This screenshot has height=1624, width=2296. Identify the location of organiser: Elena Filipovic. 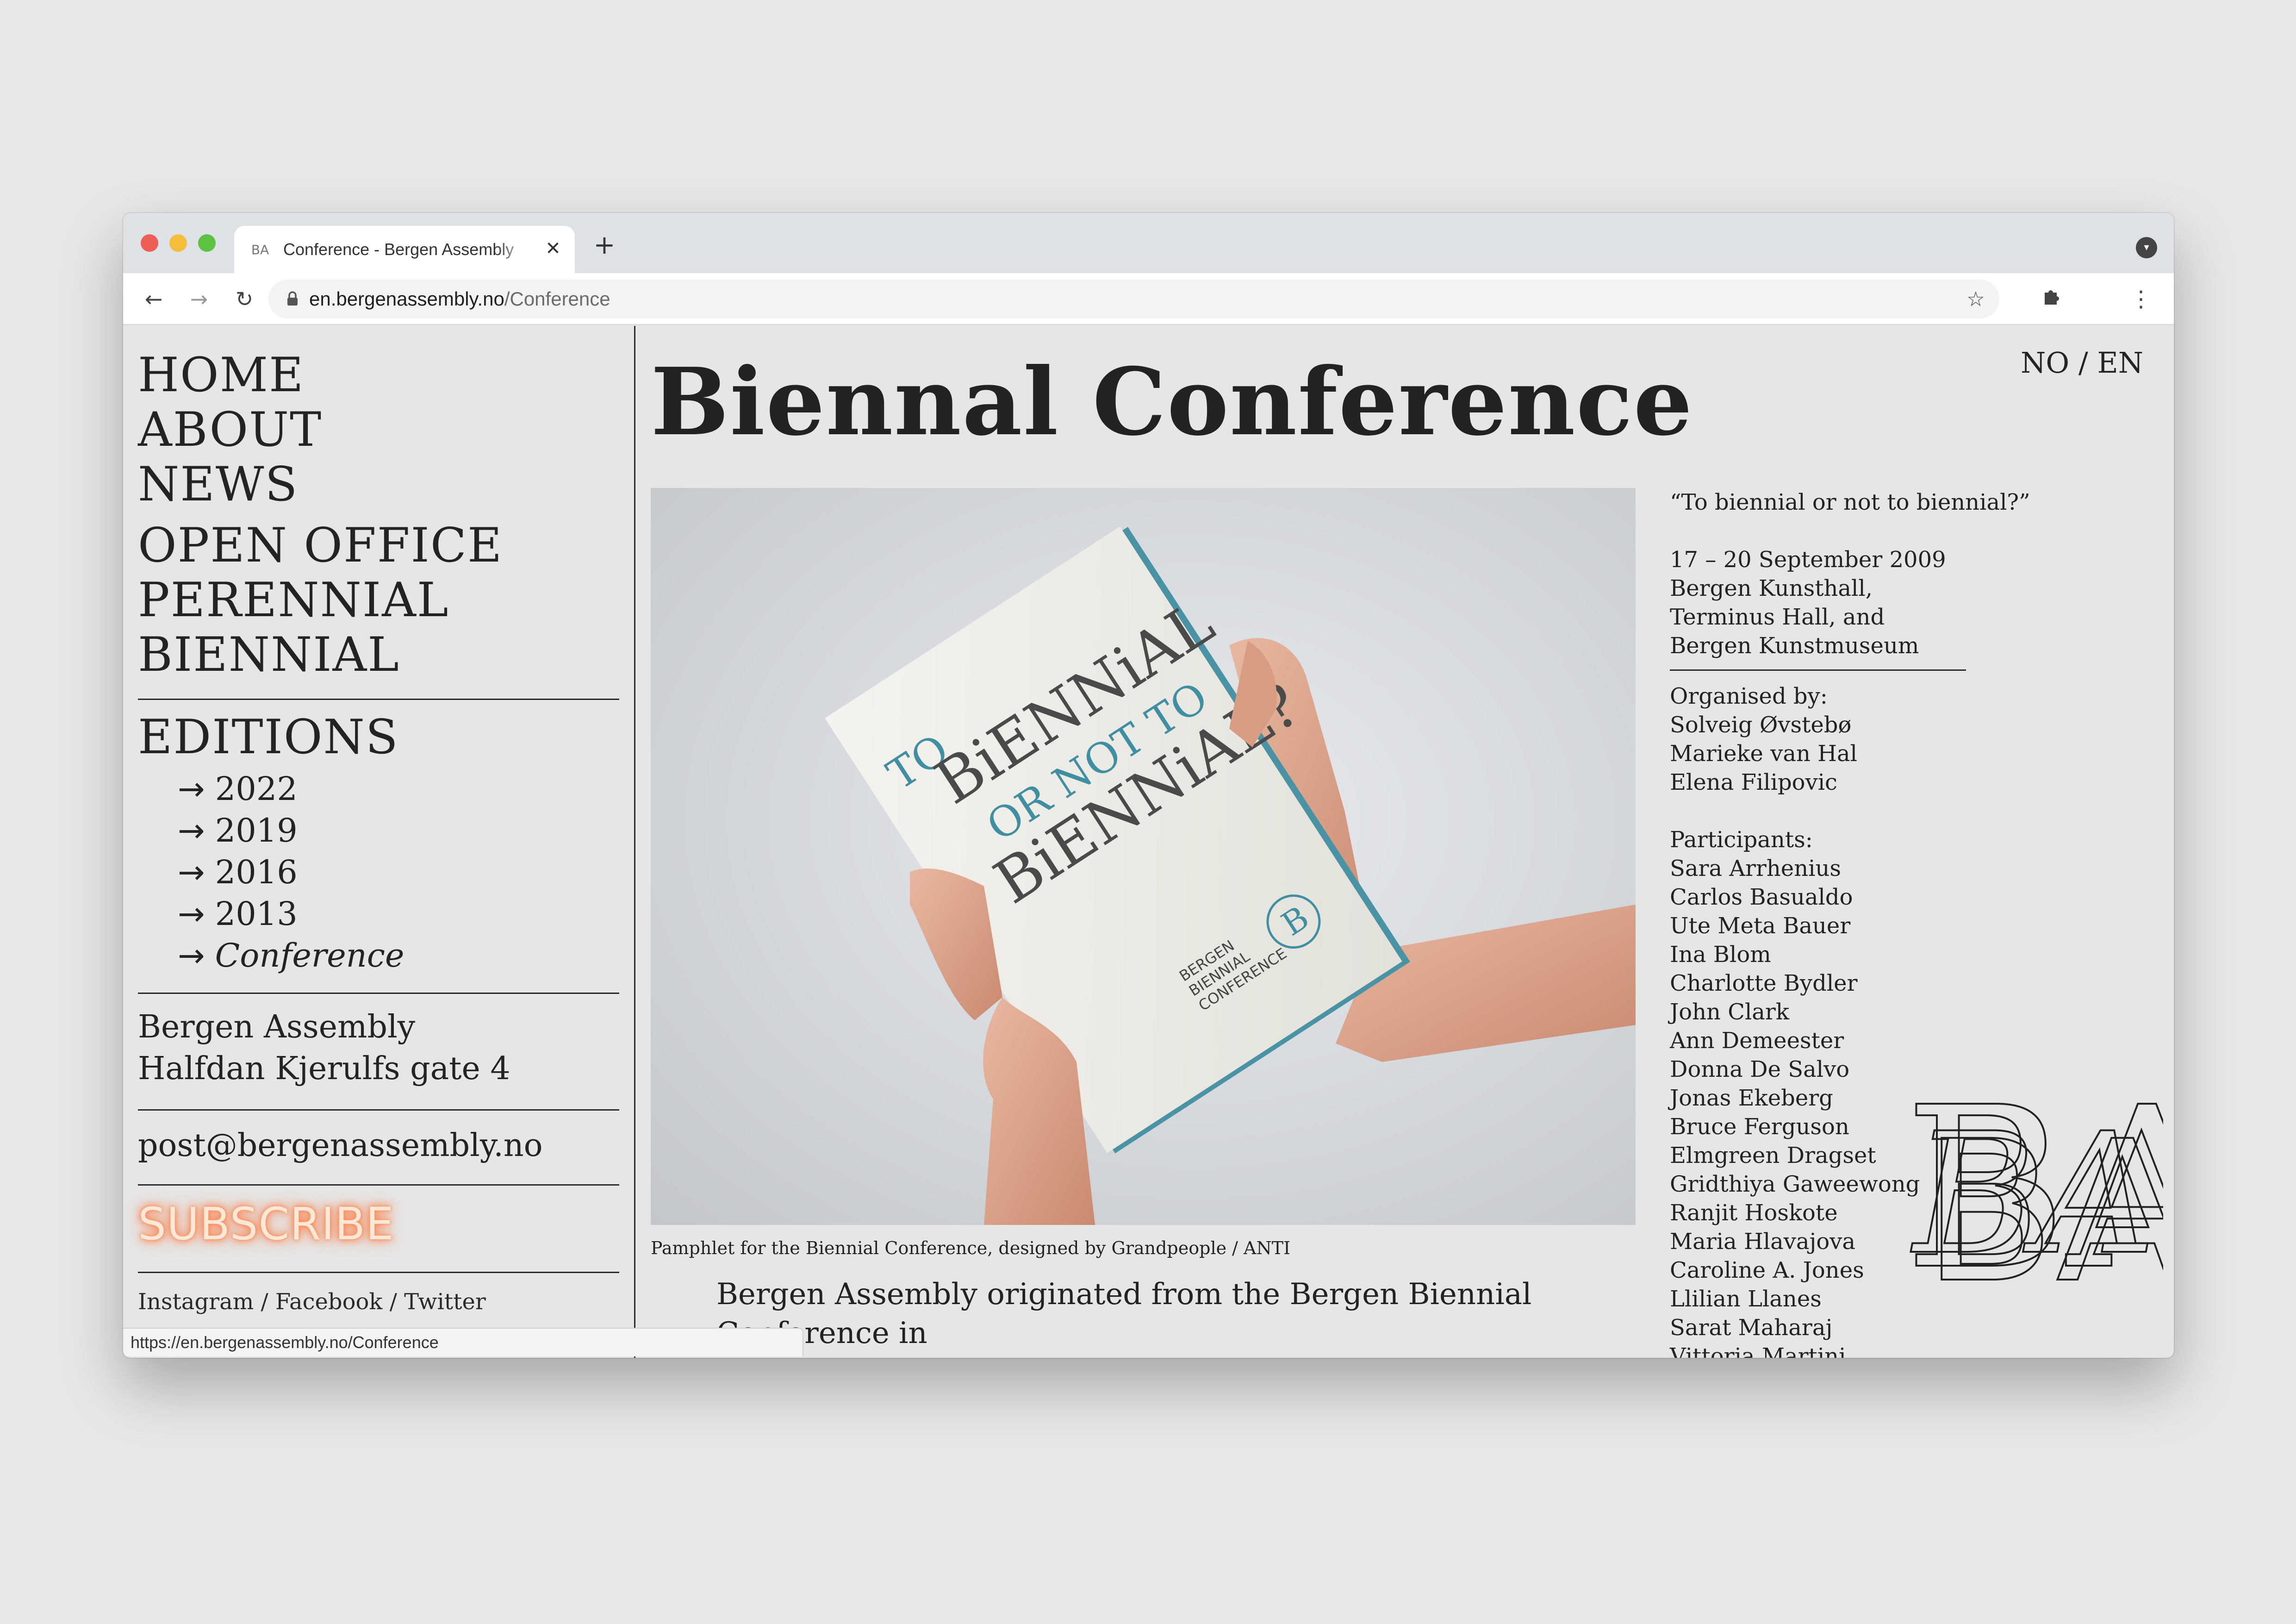
(1753, 782).